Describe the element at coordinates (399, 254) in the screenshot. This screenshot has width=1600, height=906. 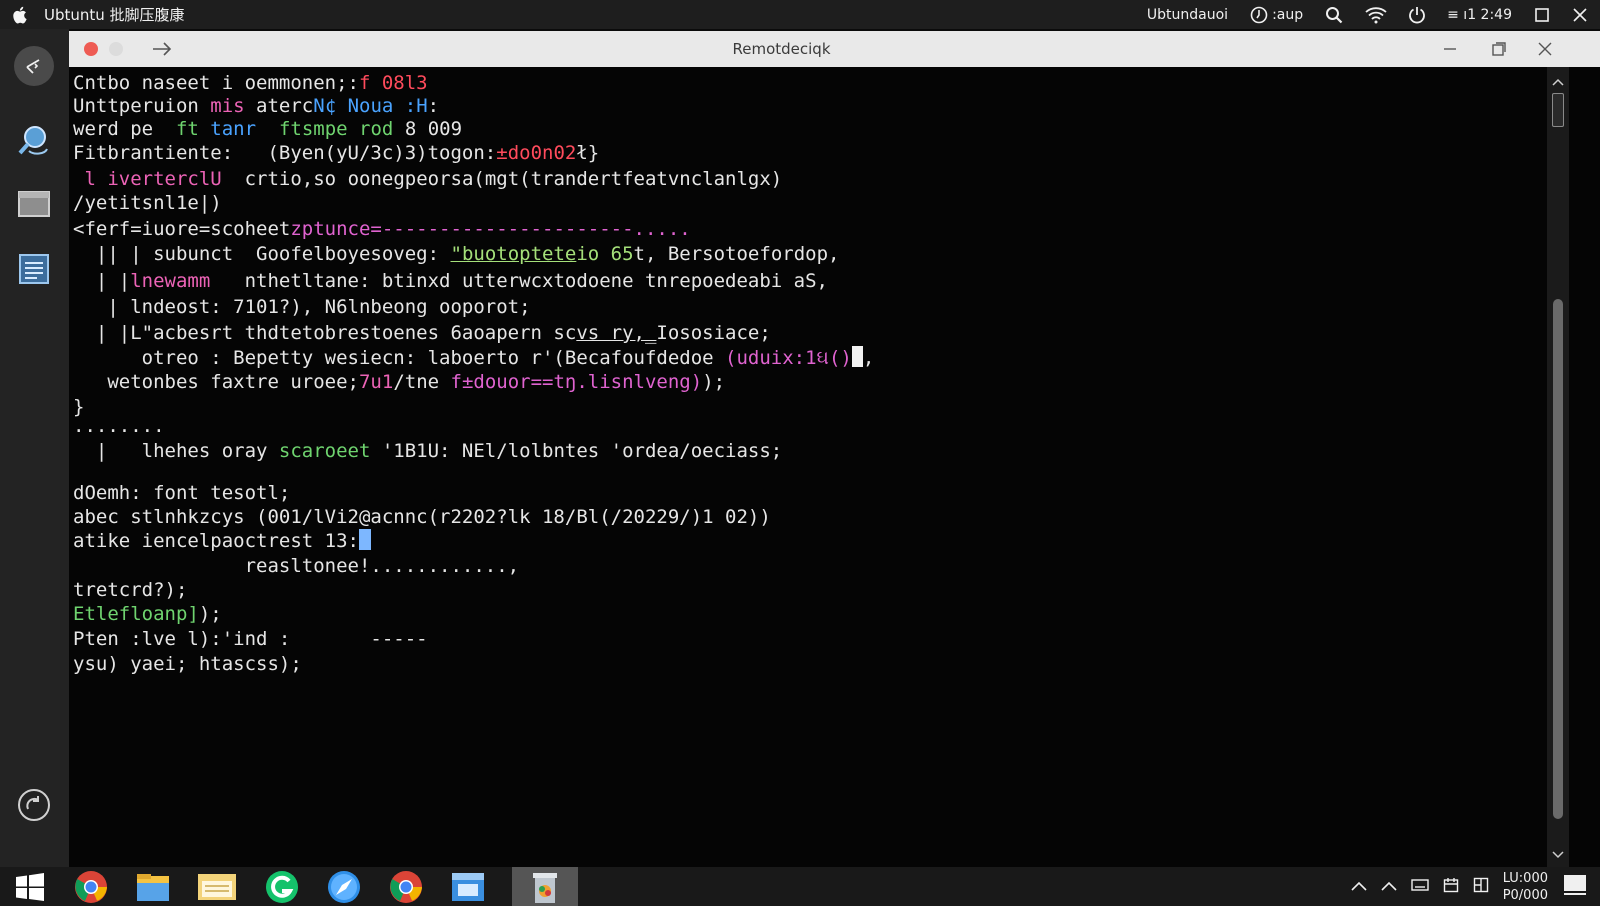
I see `terminal-text-segment: yesoveg:` at that location.